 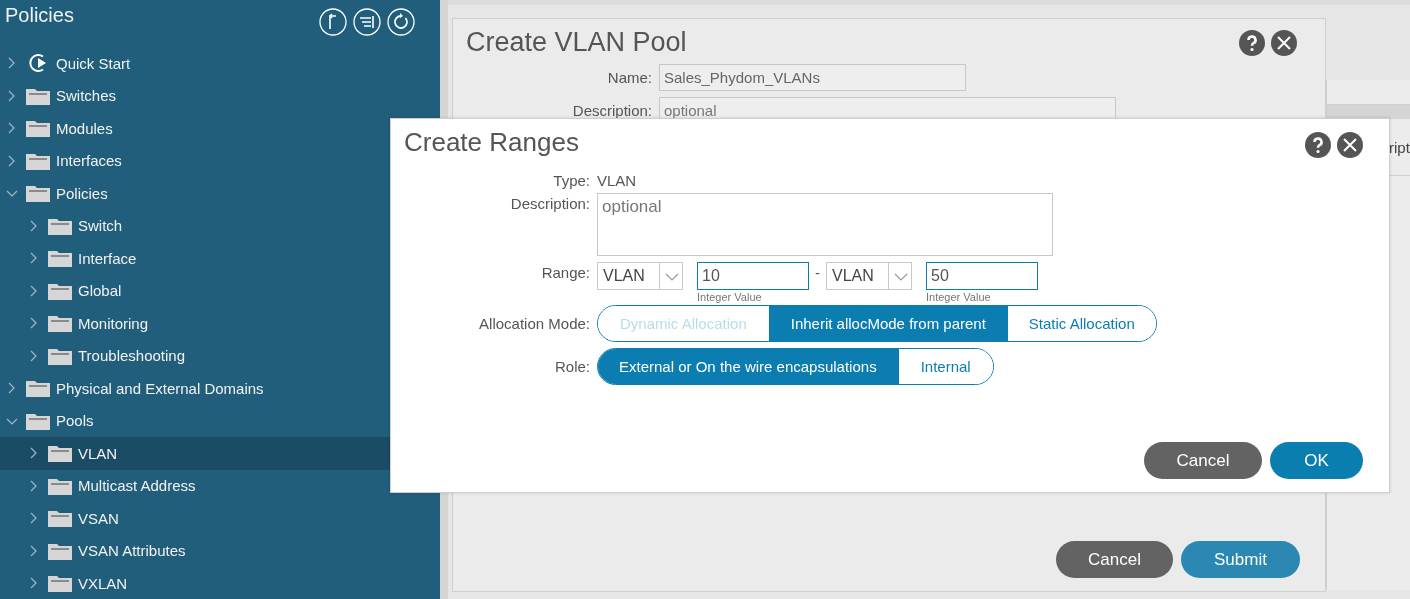 What do you see at coordinates (571, 180) in the screenshot?
I see `field-label: Type:` at bounding box center [571, 180].